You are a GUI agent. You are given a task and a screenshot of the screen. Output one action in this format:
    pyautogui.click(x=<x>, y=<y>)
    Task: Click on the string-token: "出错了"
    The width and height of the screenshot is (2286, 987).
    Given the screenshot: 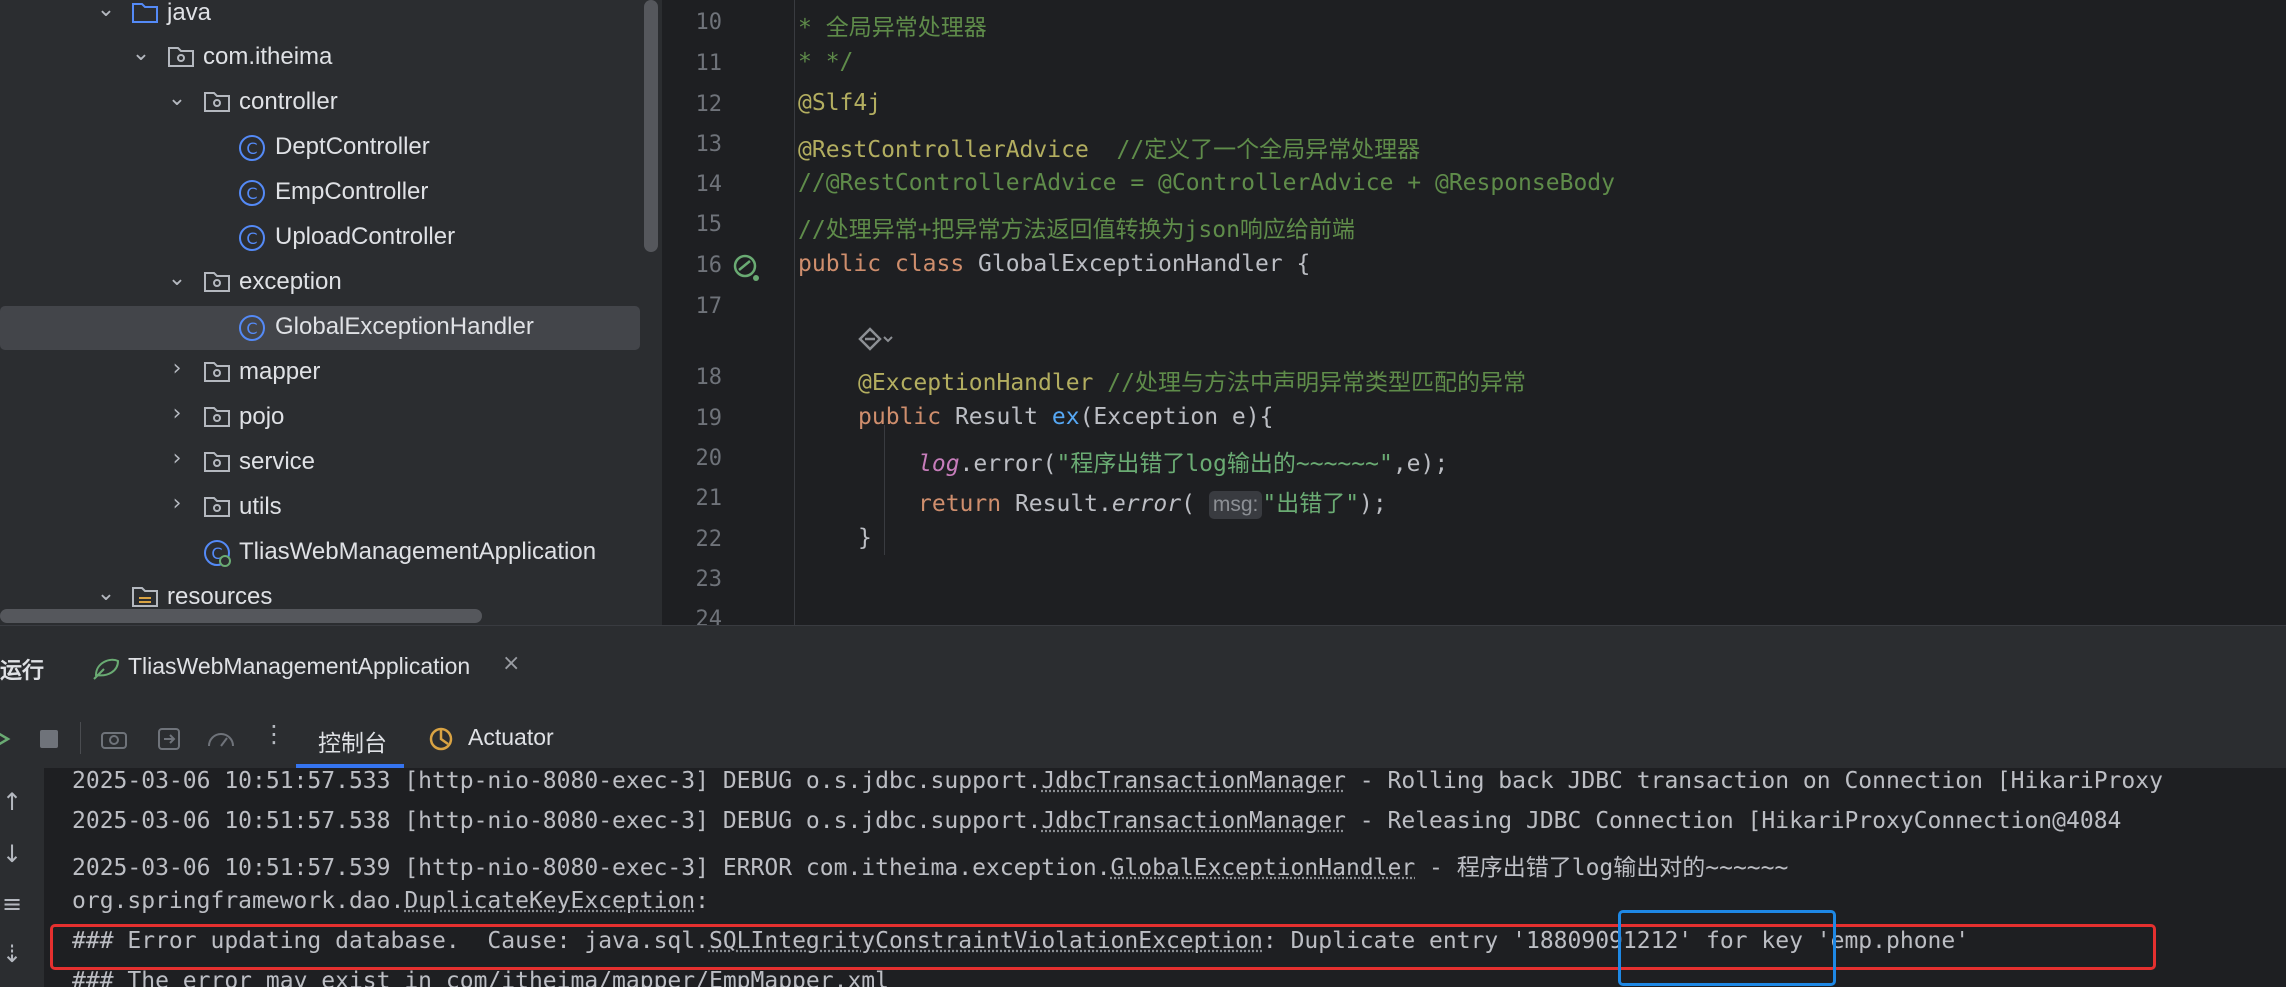 What is the action you would take?
    pyautogui.click(x=1311, y=504)
    